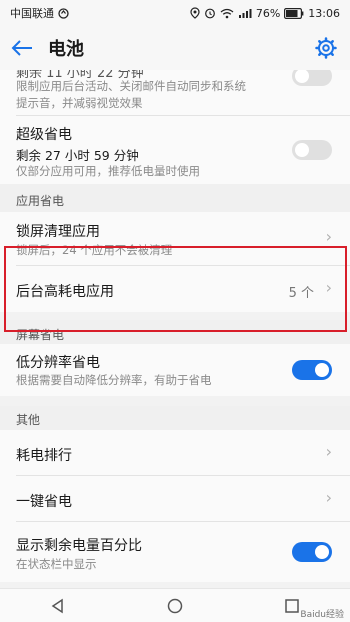 The image size is (350, 622). I want to click on power-save-desc-line2: 提示音，并减弱视觉效果, so click(79, 103).